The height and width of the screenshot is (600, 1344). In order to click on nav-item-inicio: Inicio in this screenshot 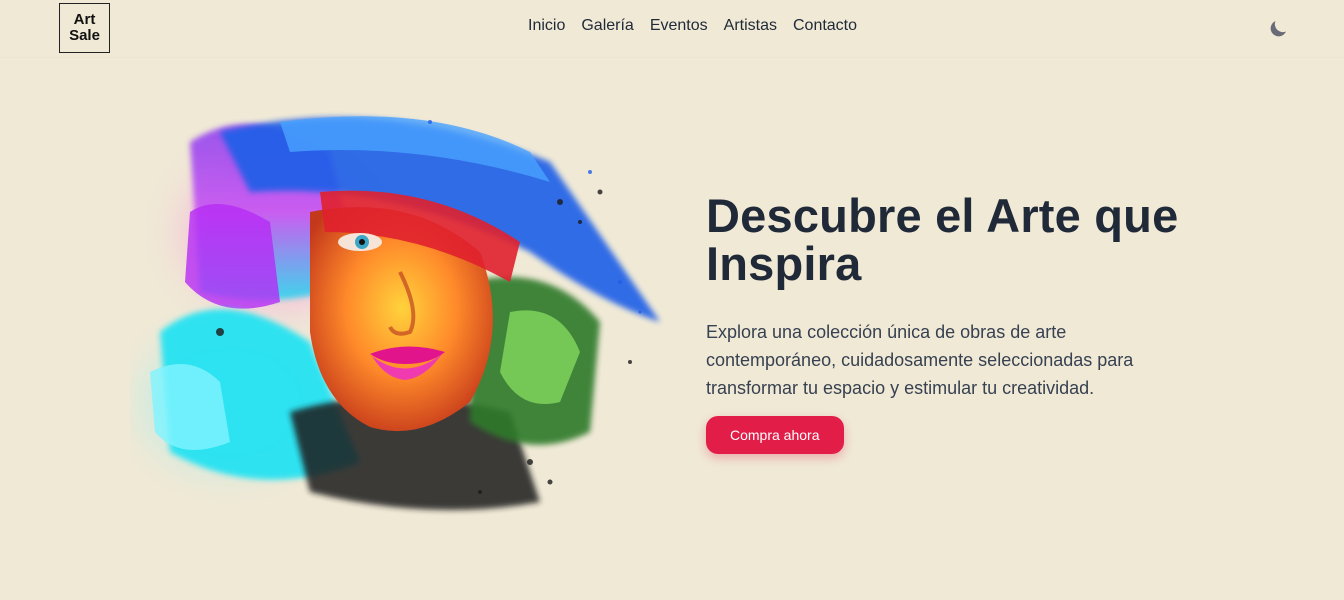, I will do `click(546, 26)`.